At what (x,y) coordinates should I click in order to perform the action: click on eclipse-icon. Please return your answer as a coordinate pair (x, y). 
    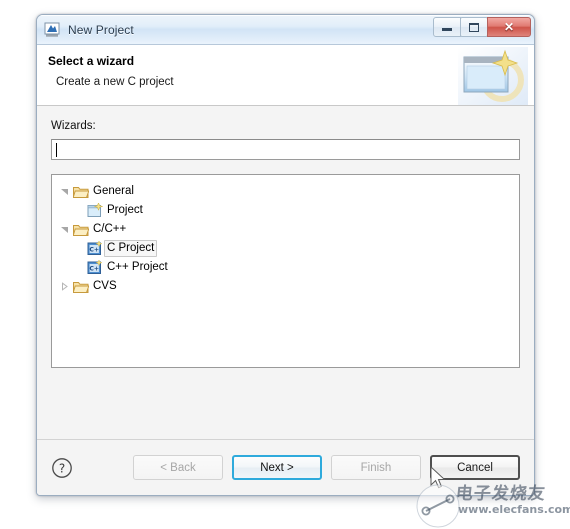
    Looking at the image, I should click on (52, 30).